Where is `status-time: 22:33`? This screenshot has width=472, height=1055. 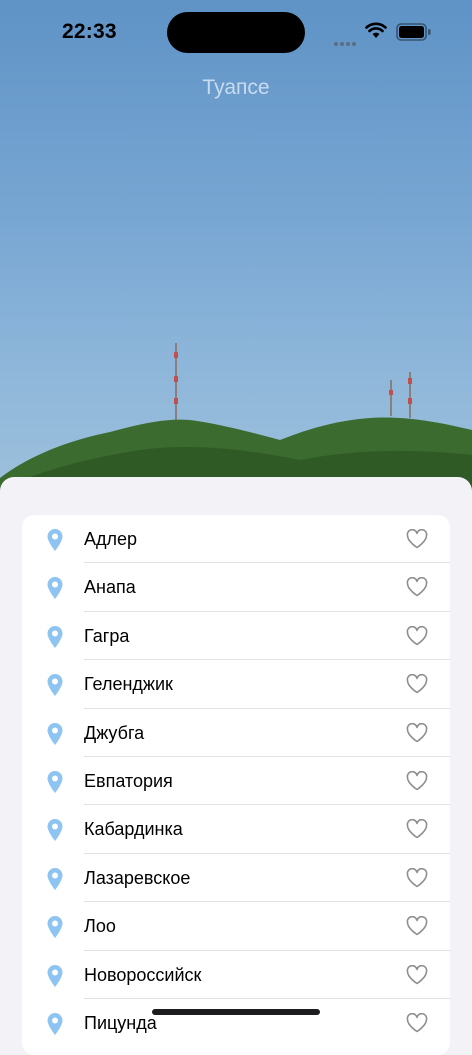 status-time: 22:33 is located at coordinates (89, 31).